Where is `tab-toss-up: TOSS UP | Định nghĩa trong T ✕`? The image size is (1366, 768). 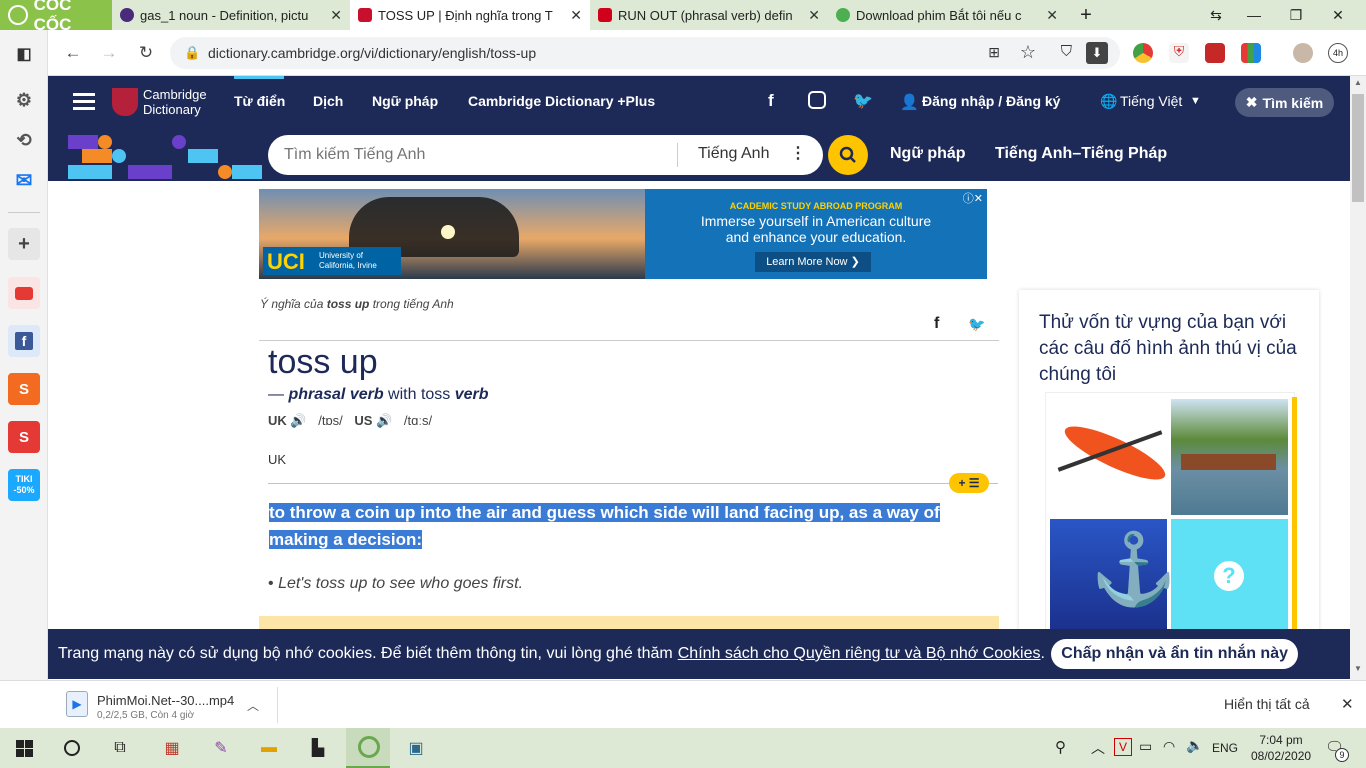 tab-toss-up: TOSS UP | Định nghĩa trong T ✕ is located at coordinates (470, 15).